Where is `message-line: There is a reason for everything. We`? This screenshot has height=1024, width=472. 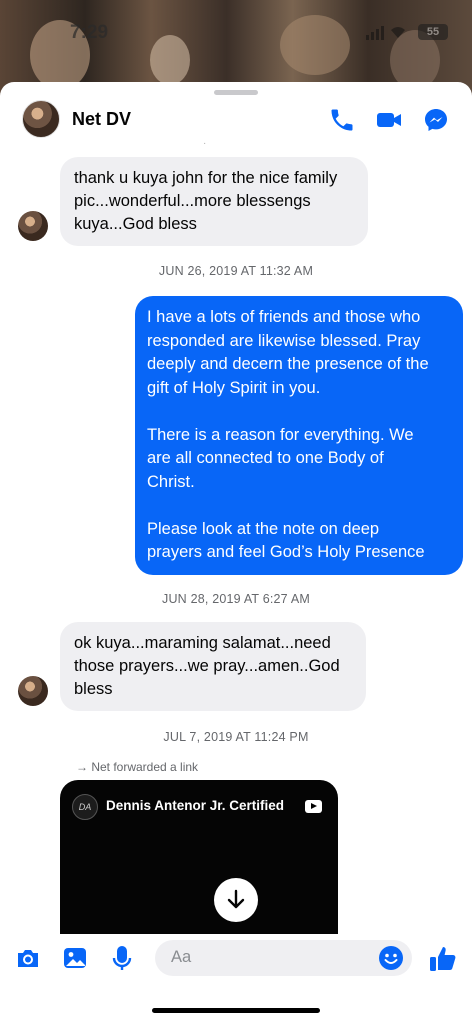 message-line: There is a reason for everything. We is located at coordinates (280, 434).